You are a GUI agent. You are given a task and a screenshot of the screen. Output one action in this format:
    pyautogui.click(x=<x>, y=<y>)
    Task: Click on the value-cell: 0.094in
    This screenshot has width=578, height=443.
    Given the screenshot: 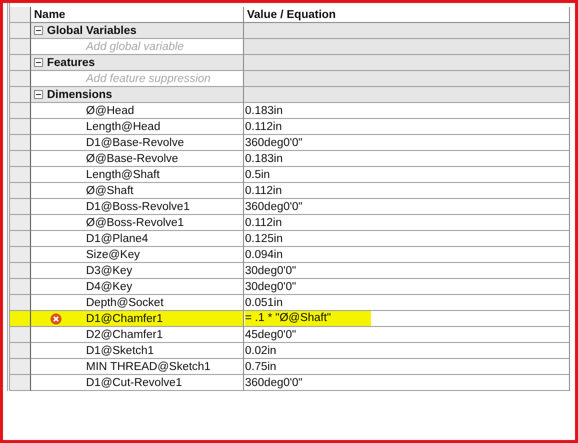 What is the action you would take?
    pyautogui.click(x=407, y=255)
    